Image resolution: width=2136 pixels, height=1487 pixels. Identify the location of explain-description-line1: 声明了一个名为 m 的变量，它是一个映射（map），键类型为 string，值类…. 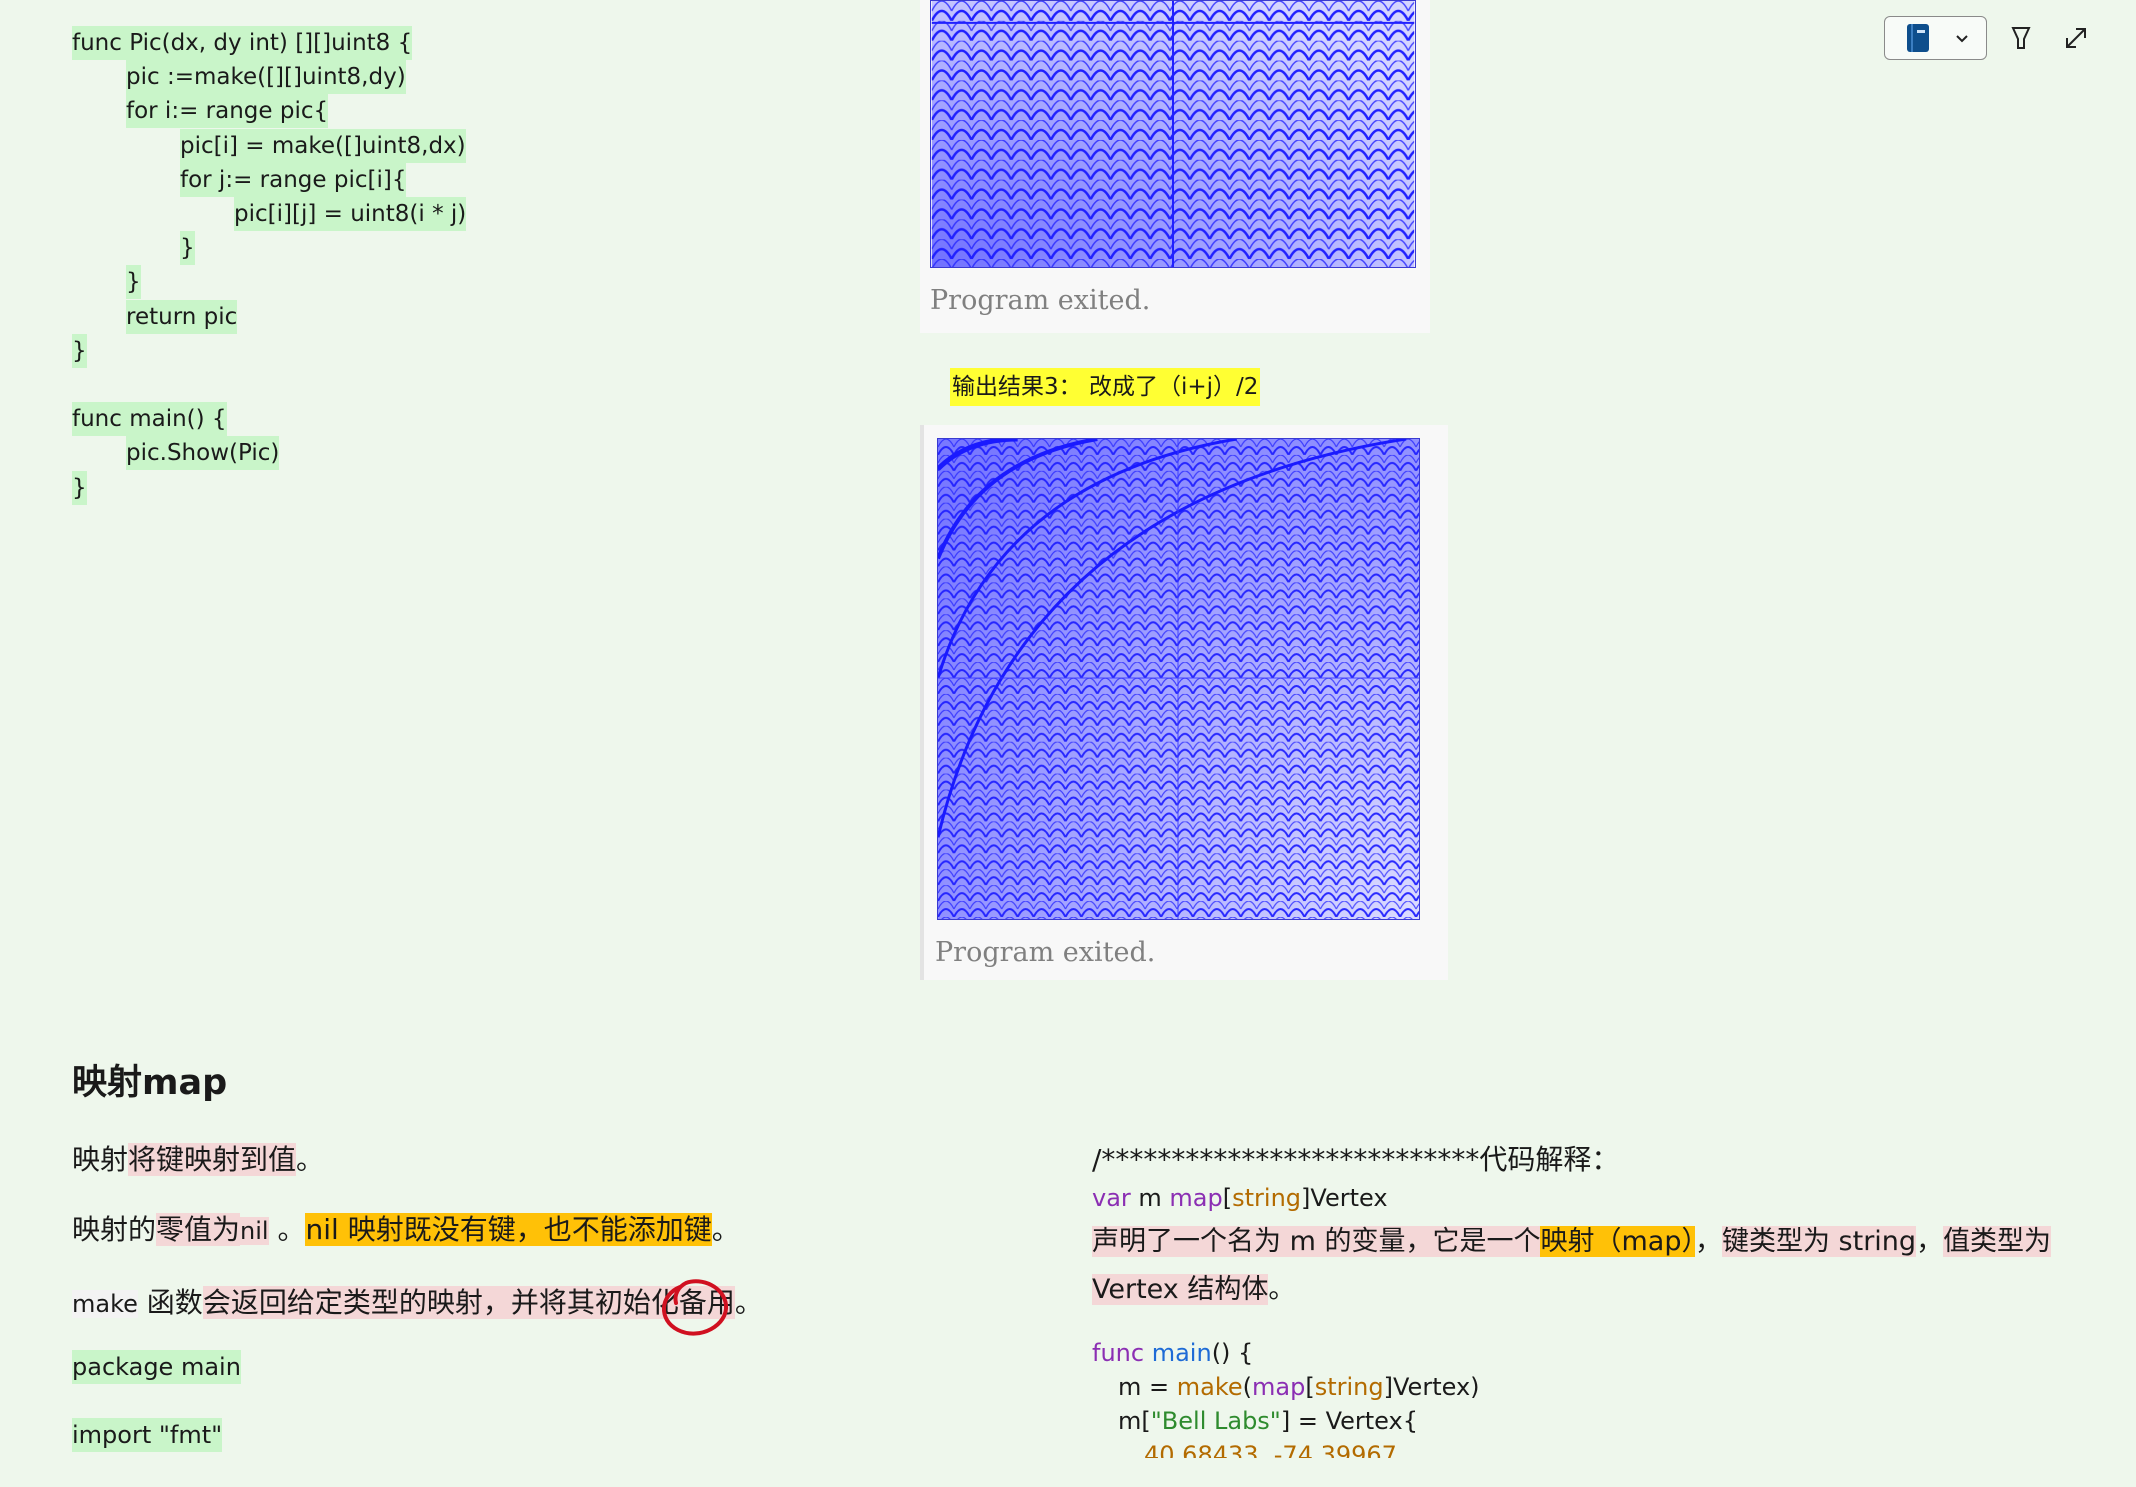
(1572, 1241).